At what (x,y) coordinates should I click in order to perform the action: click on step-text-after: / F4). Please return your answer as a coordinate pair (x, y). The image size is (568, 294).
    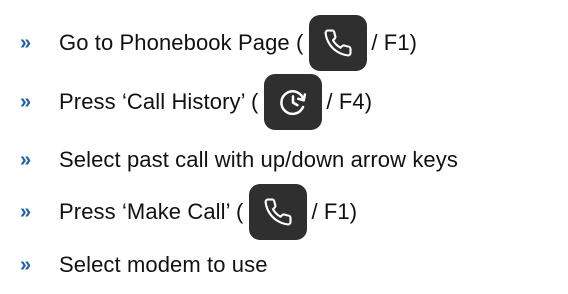
    Looking at the image, I should click on (349, 101).